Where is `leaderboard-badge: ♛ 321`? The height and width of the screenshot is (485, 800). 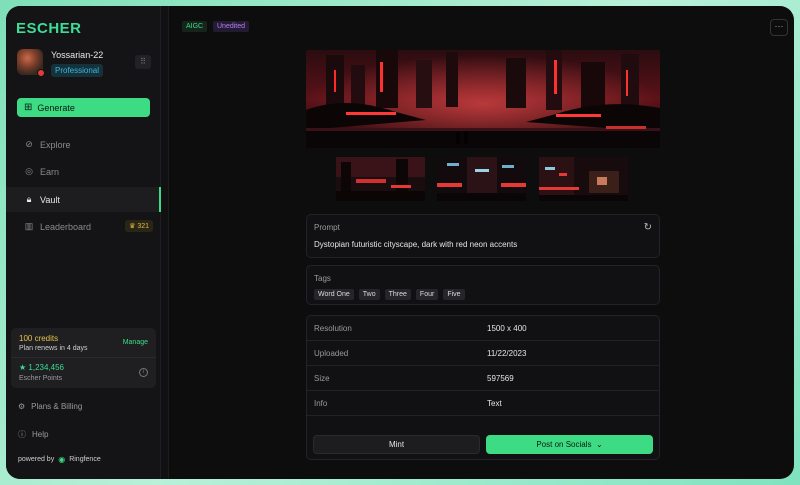
leaderboard-badge: ♛ 321 is located at coordinates (139, 226).